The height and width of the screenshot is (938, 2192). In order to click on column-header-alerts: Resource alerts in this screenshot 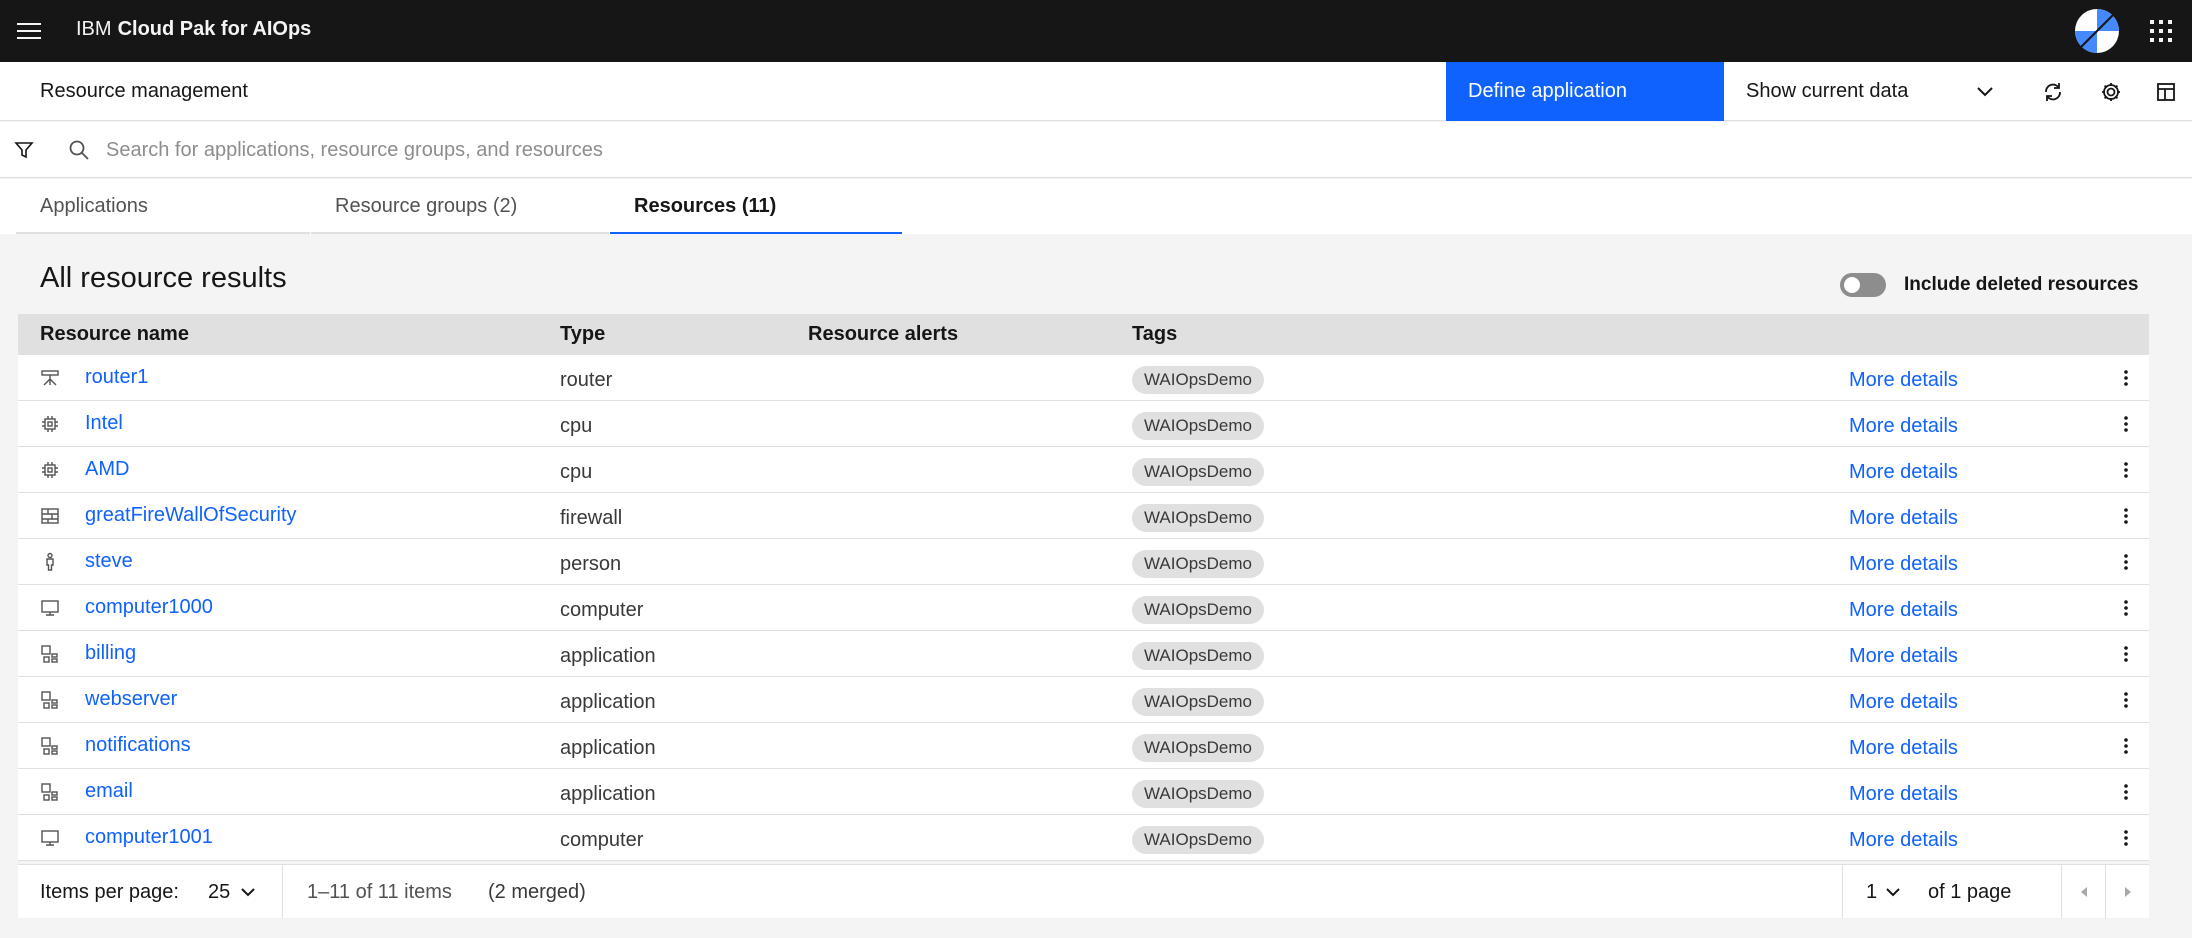, I will do `click(883, 334)`.